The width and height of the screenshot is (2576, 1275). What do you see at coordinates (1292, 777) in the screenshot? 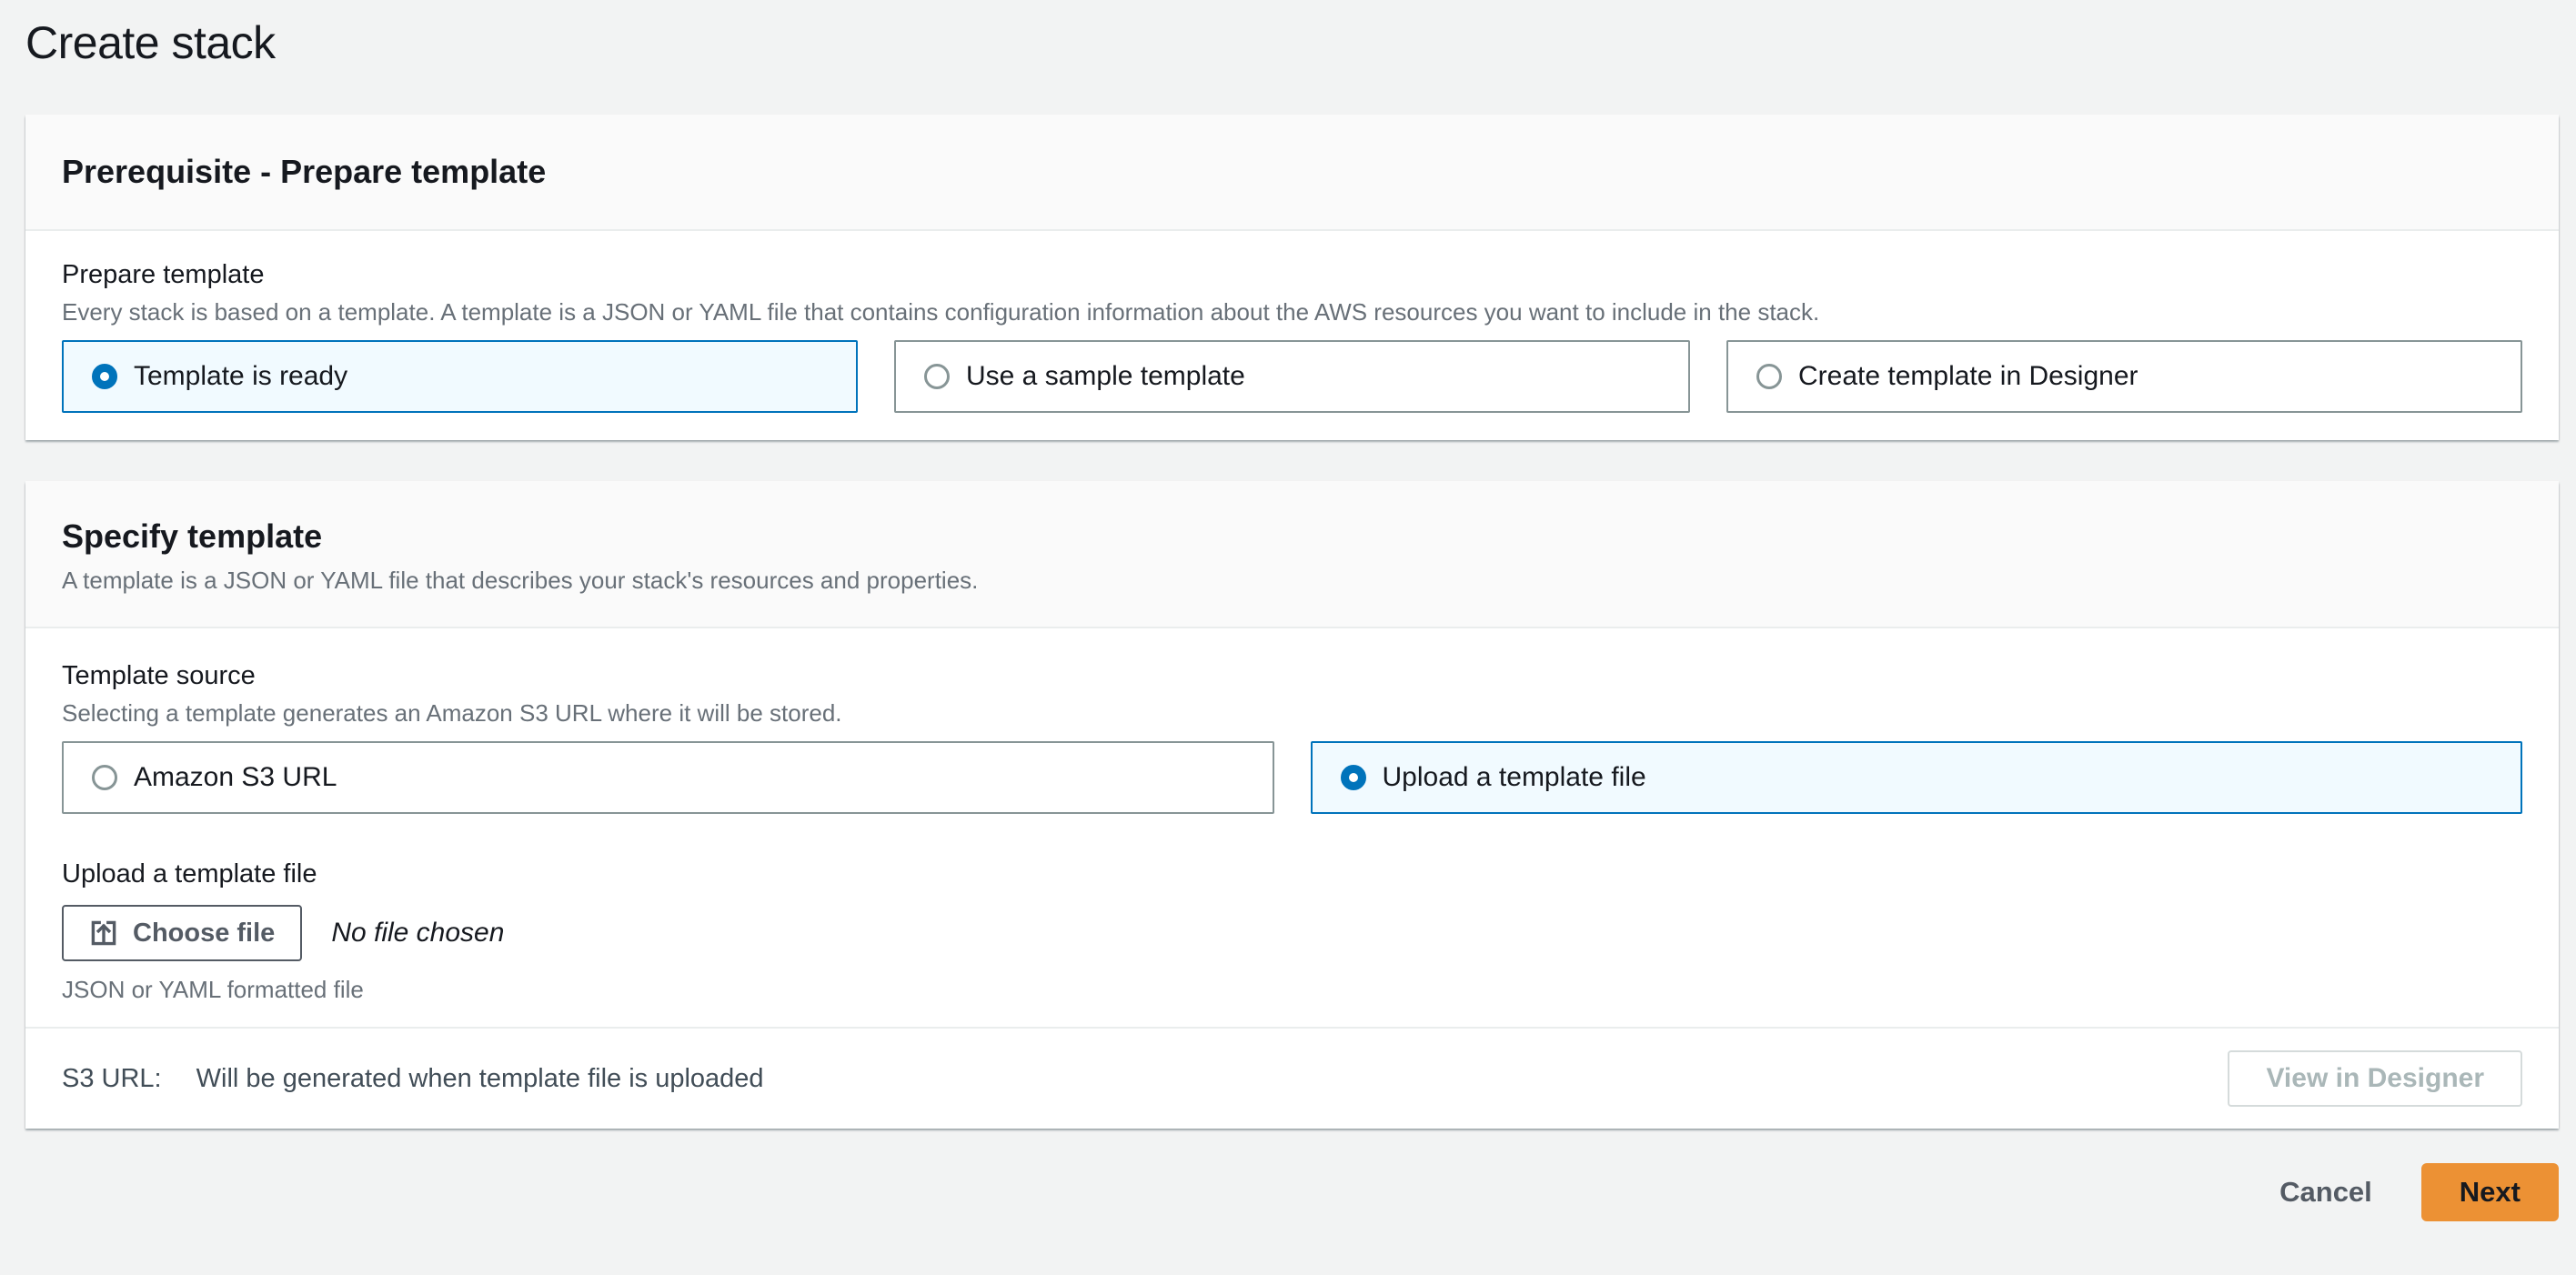
I see `template-source-options: Amazon S3 URL Upload a template file` at bounding box center [1292, 777].